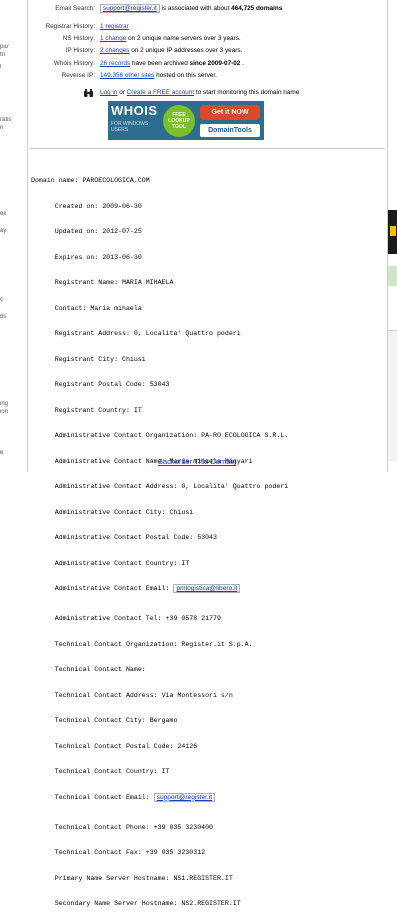 This screenshot has height=917, width=397. I want to click on domaintools-logo: DomainTools, so click(230, 130).